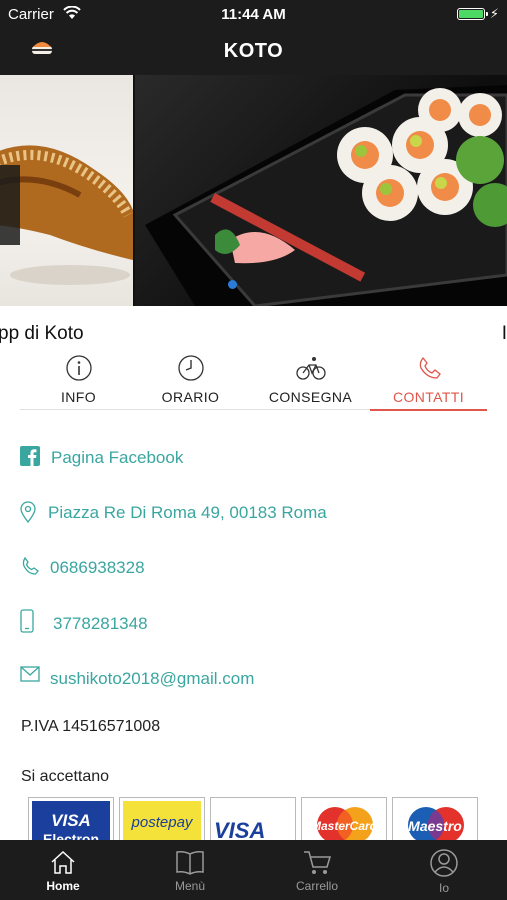  I want to click on card-mastercard: MasterCard, so click(344, 819).